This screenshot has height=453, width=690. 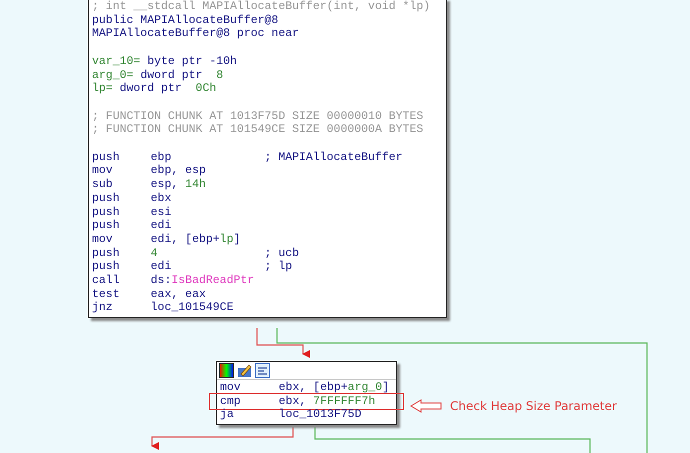 I want to click on instruction-operands: ds:IsBadReadPtr, so click(x=202, y=281).